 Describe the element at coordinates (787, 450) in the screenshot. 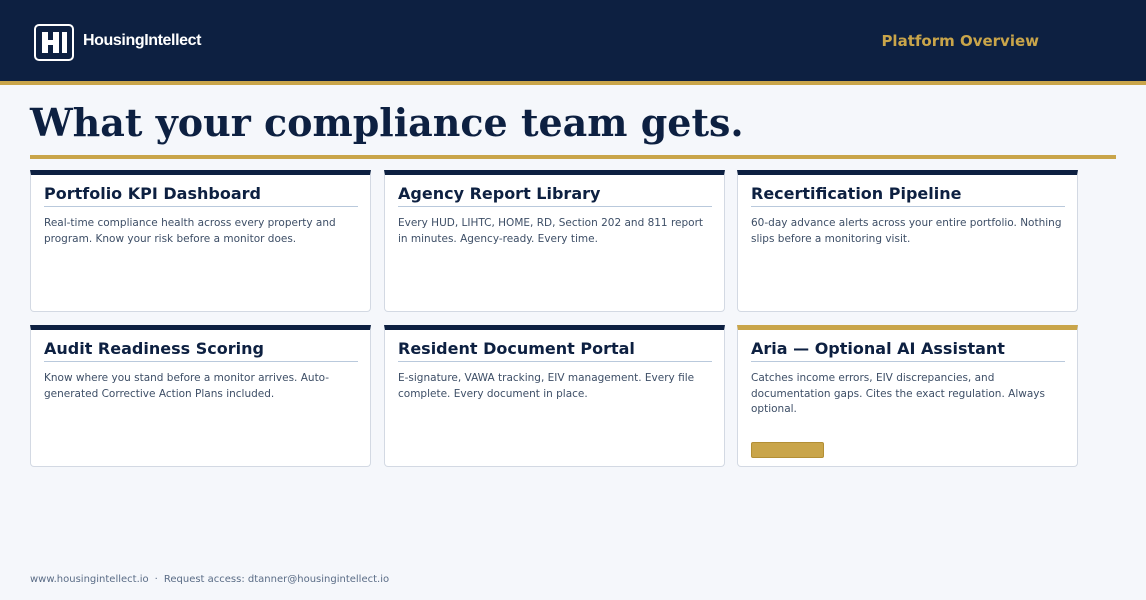

I see `aria-action-button` at that location.